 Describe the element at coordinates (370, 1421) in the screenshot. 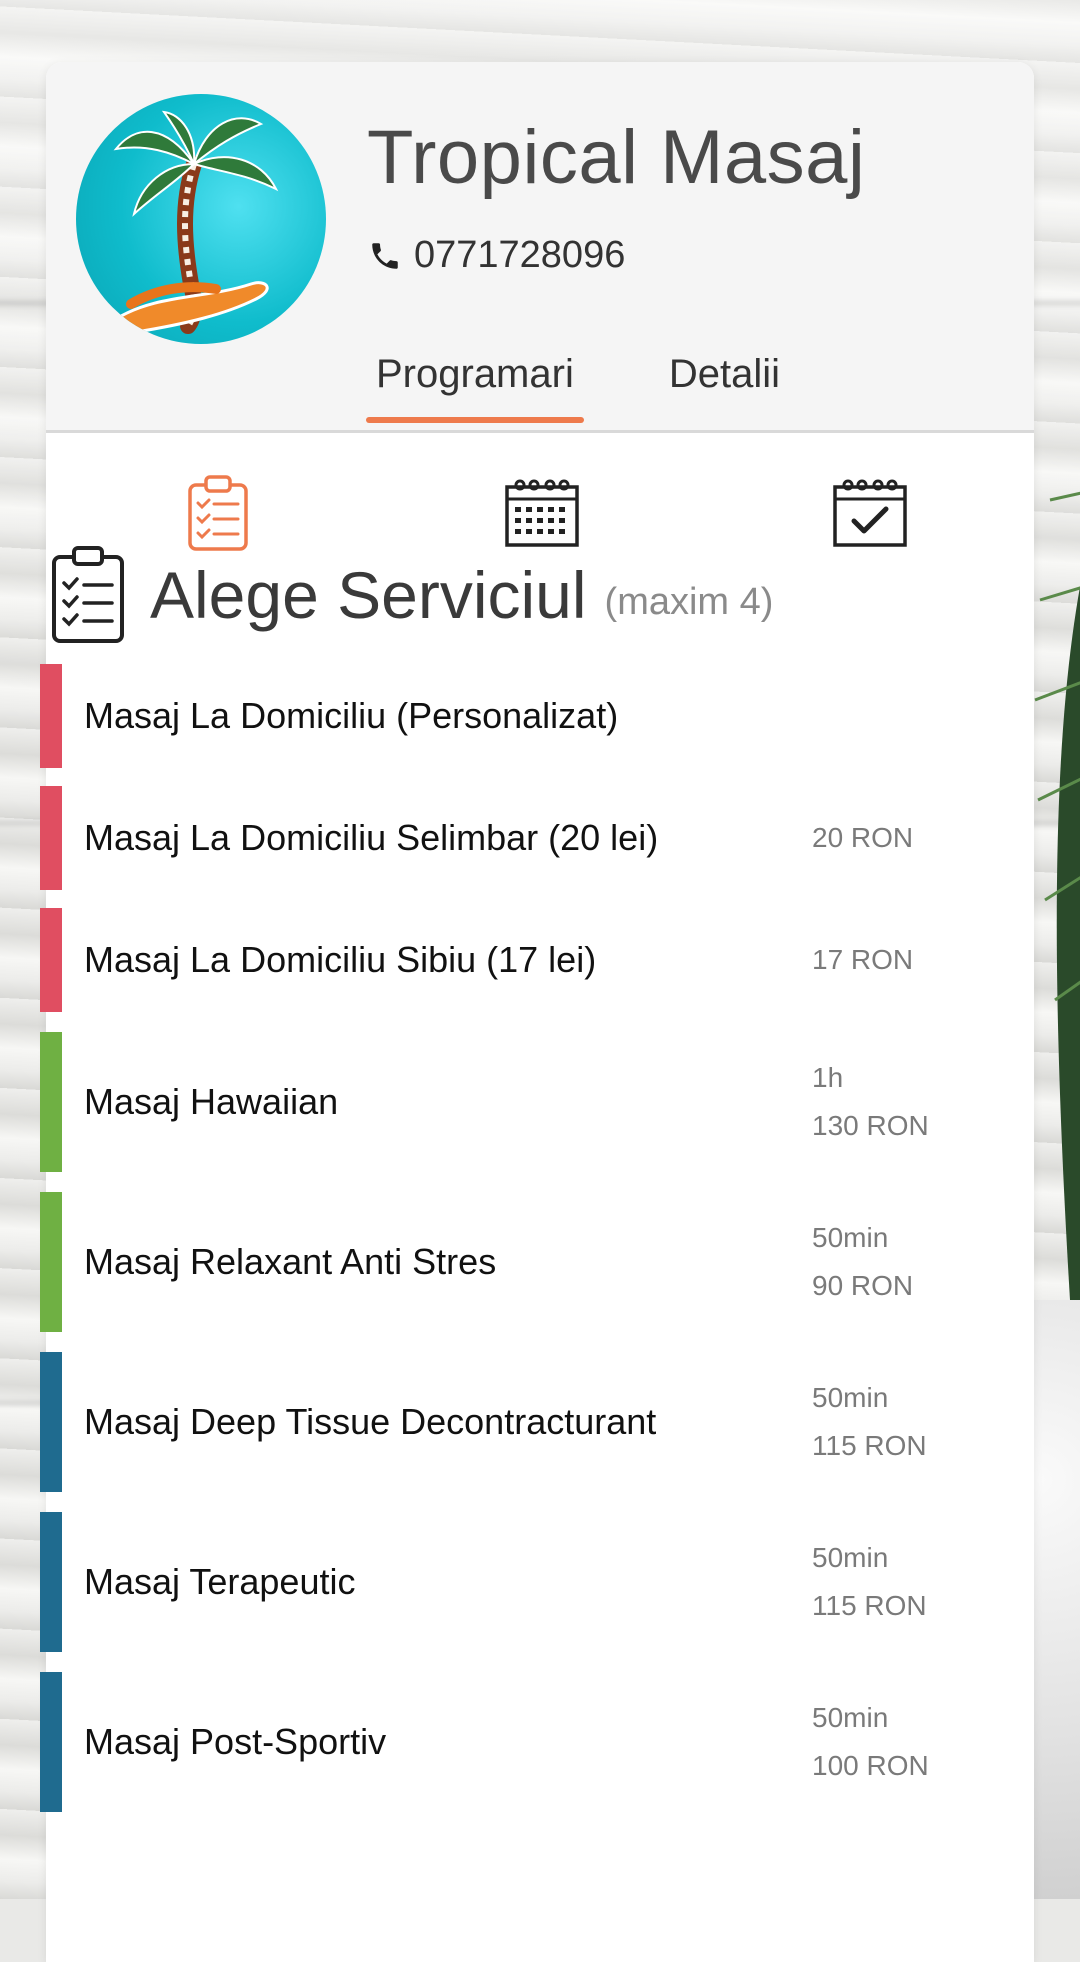

I see `service-name: Masaj Deep Tissue Decontracturant` at that location.